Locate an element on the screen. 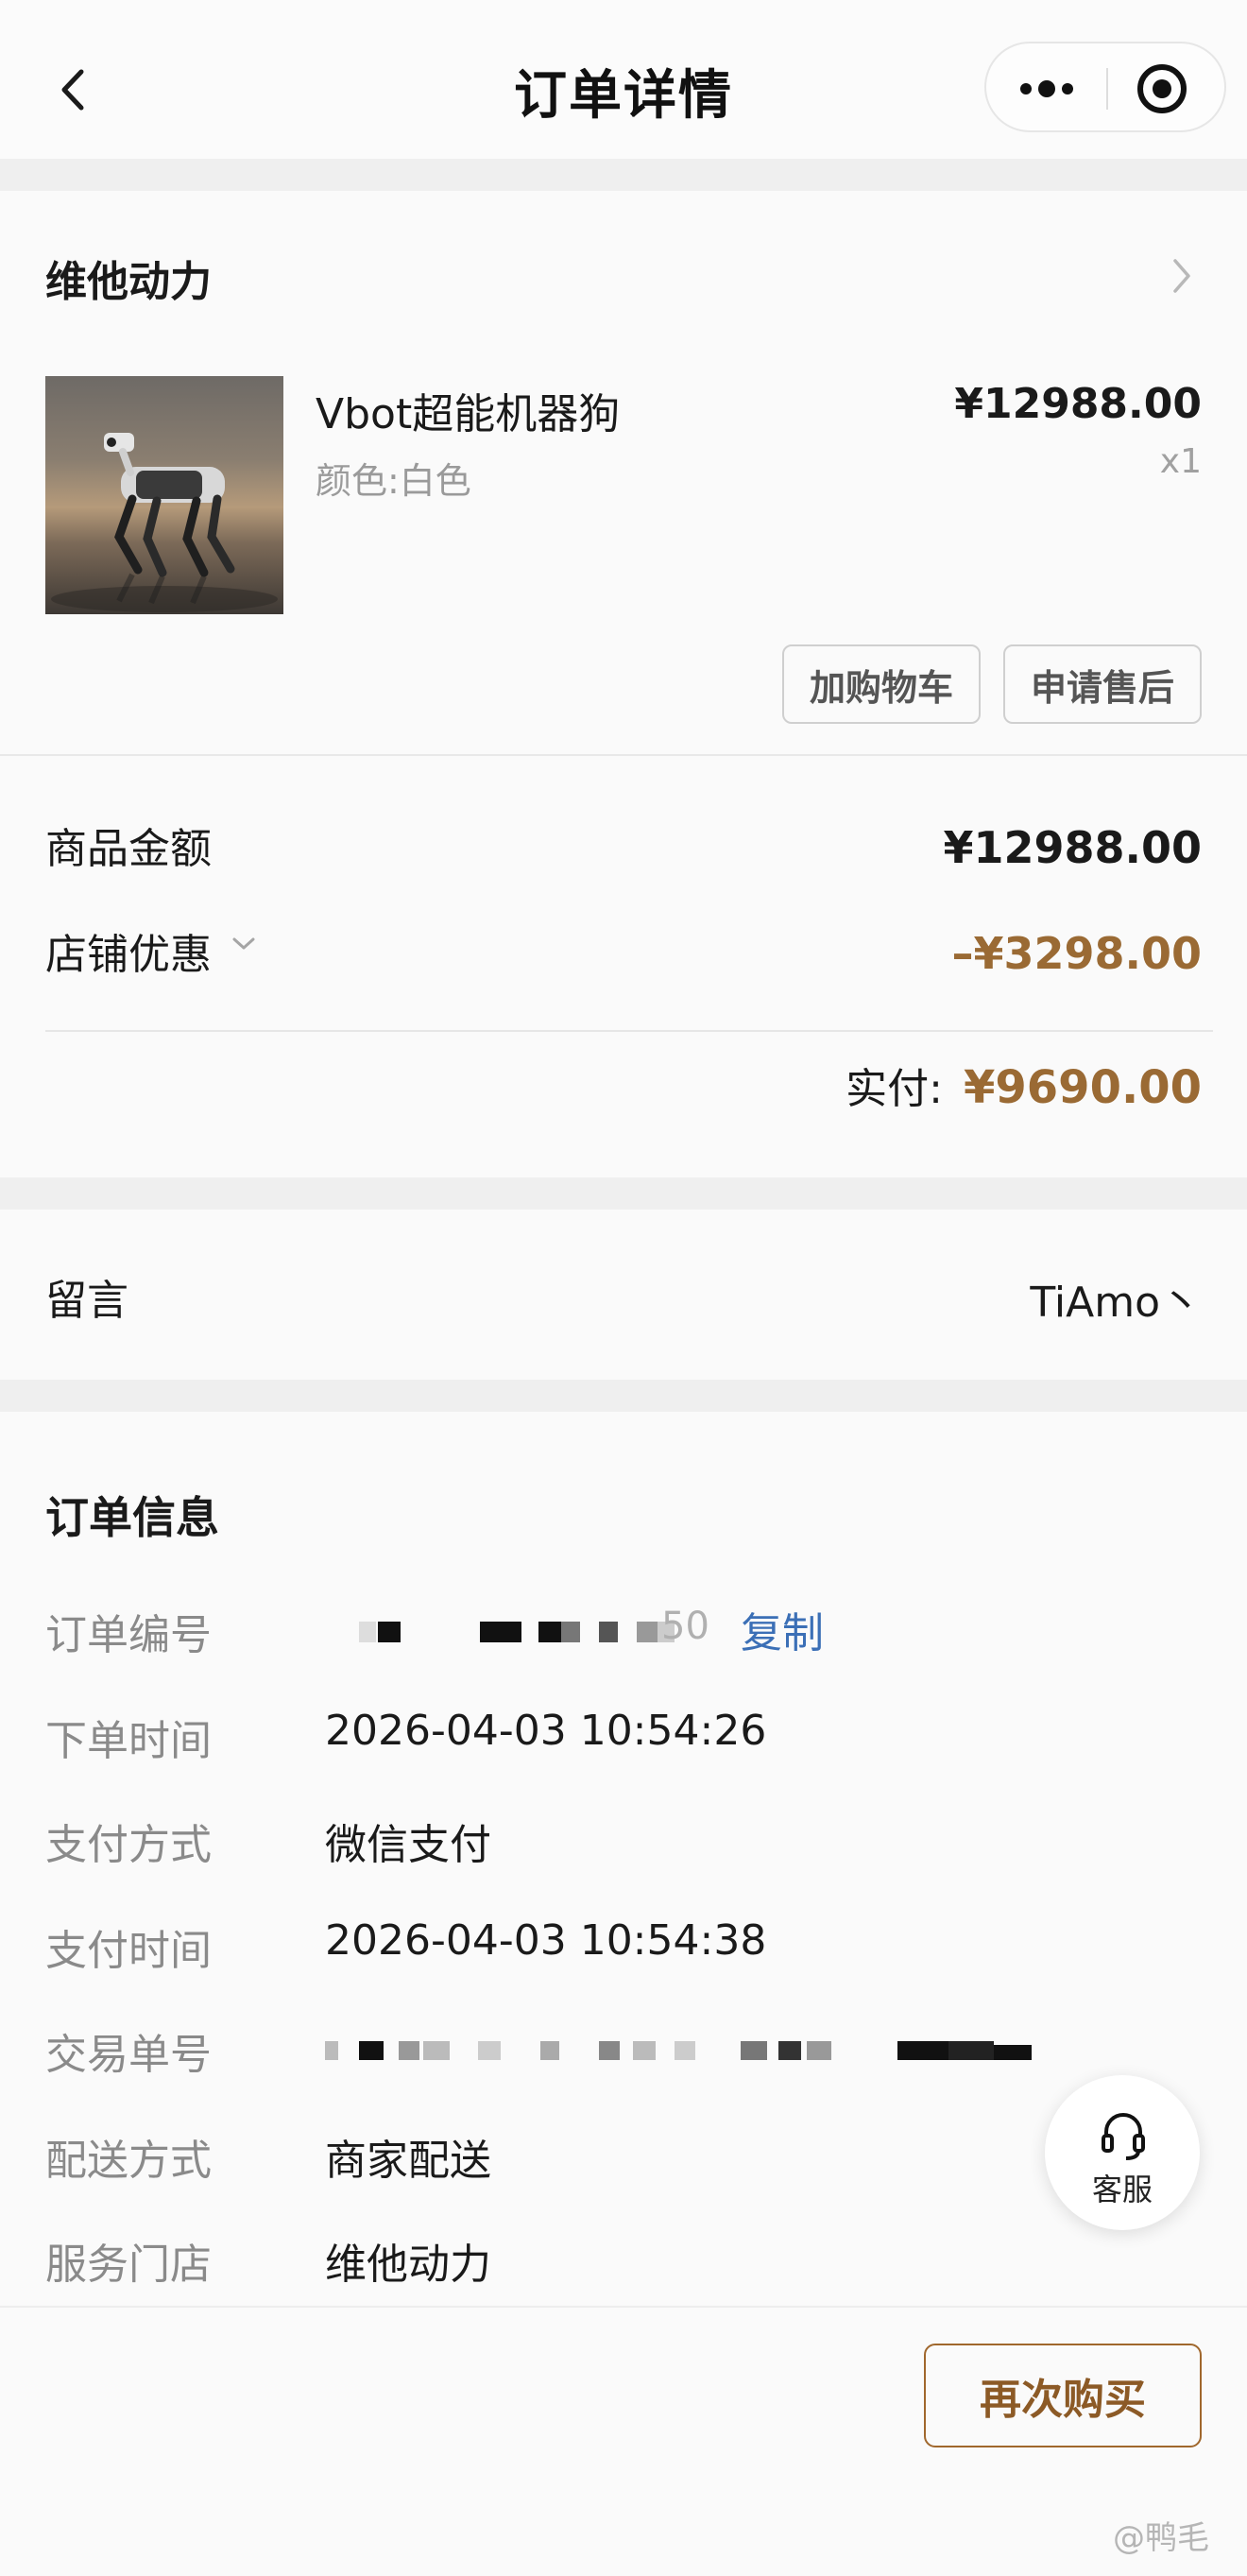 The image size is (1247, 2576). more-icon is located at coordinates (1047, 89).